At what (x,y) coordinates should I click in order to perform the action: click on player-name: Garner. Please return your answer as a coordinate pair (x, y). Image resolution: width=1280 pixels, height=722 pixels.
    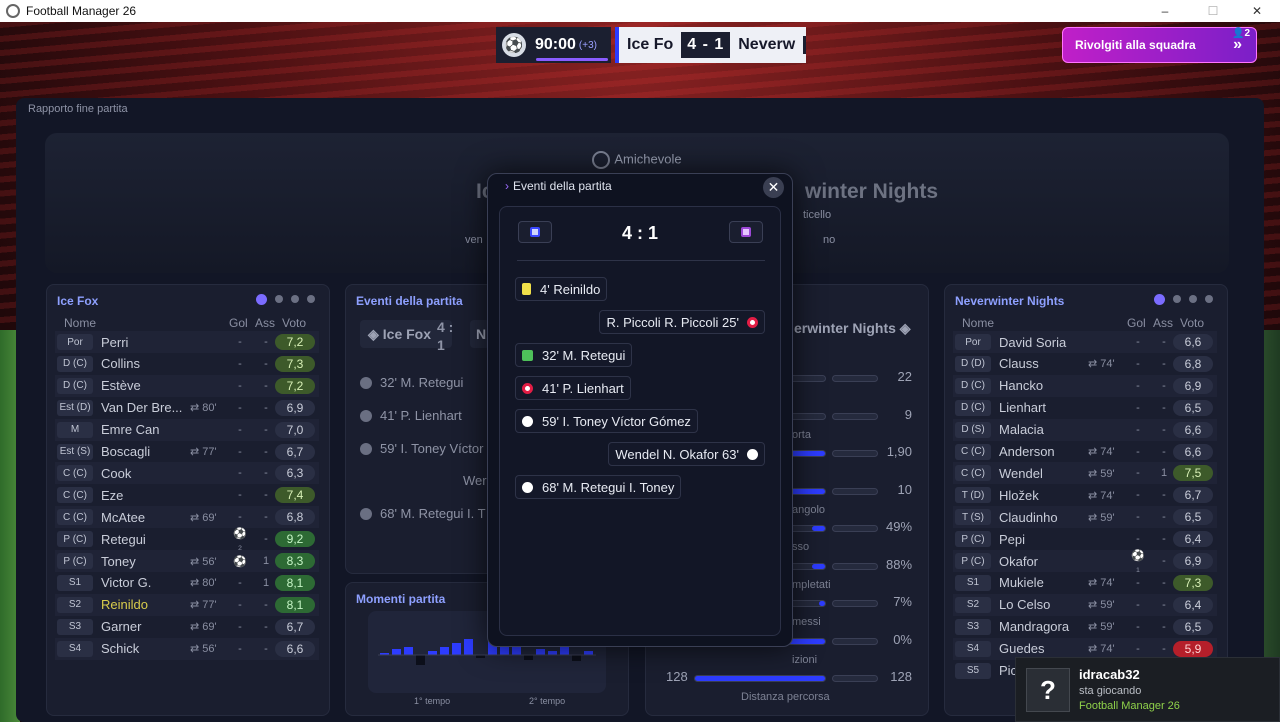
    Looking at the image, I should click on (121, 626).